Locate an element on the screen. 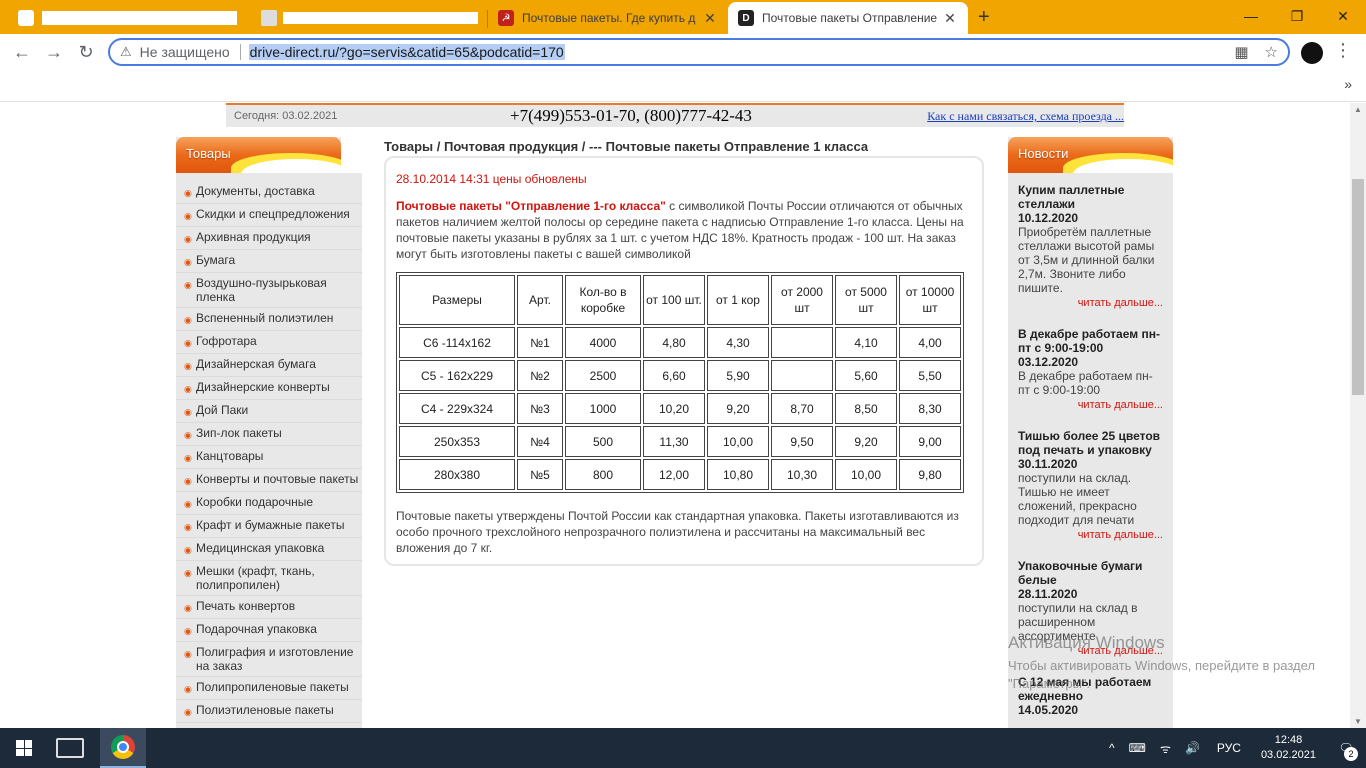  start-button is located at coordinates (24, 748).